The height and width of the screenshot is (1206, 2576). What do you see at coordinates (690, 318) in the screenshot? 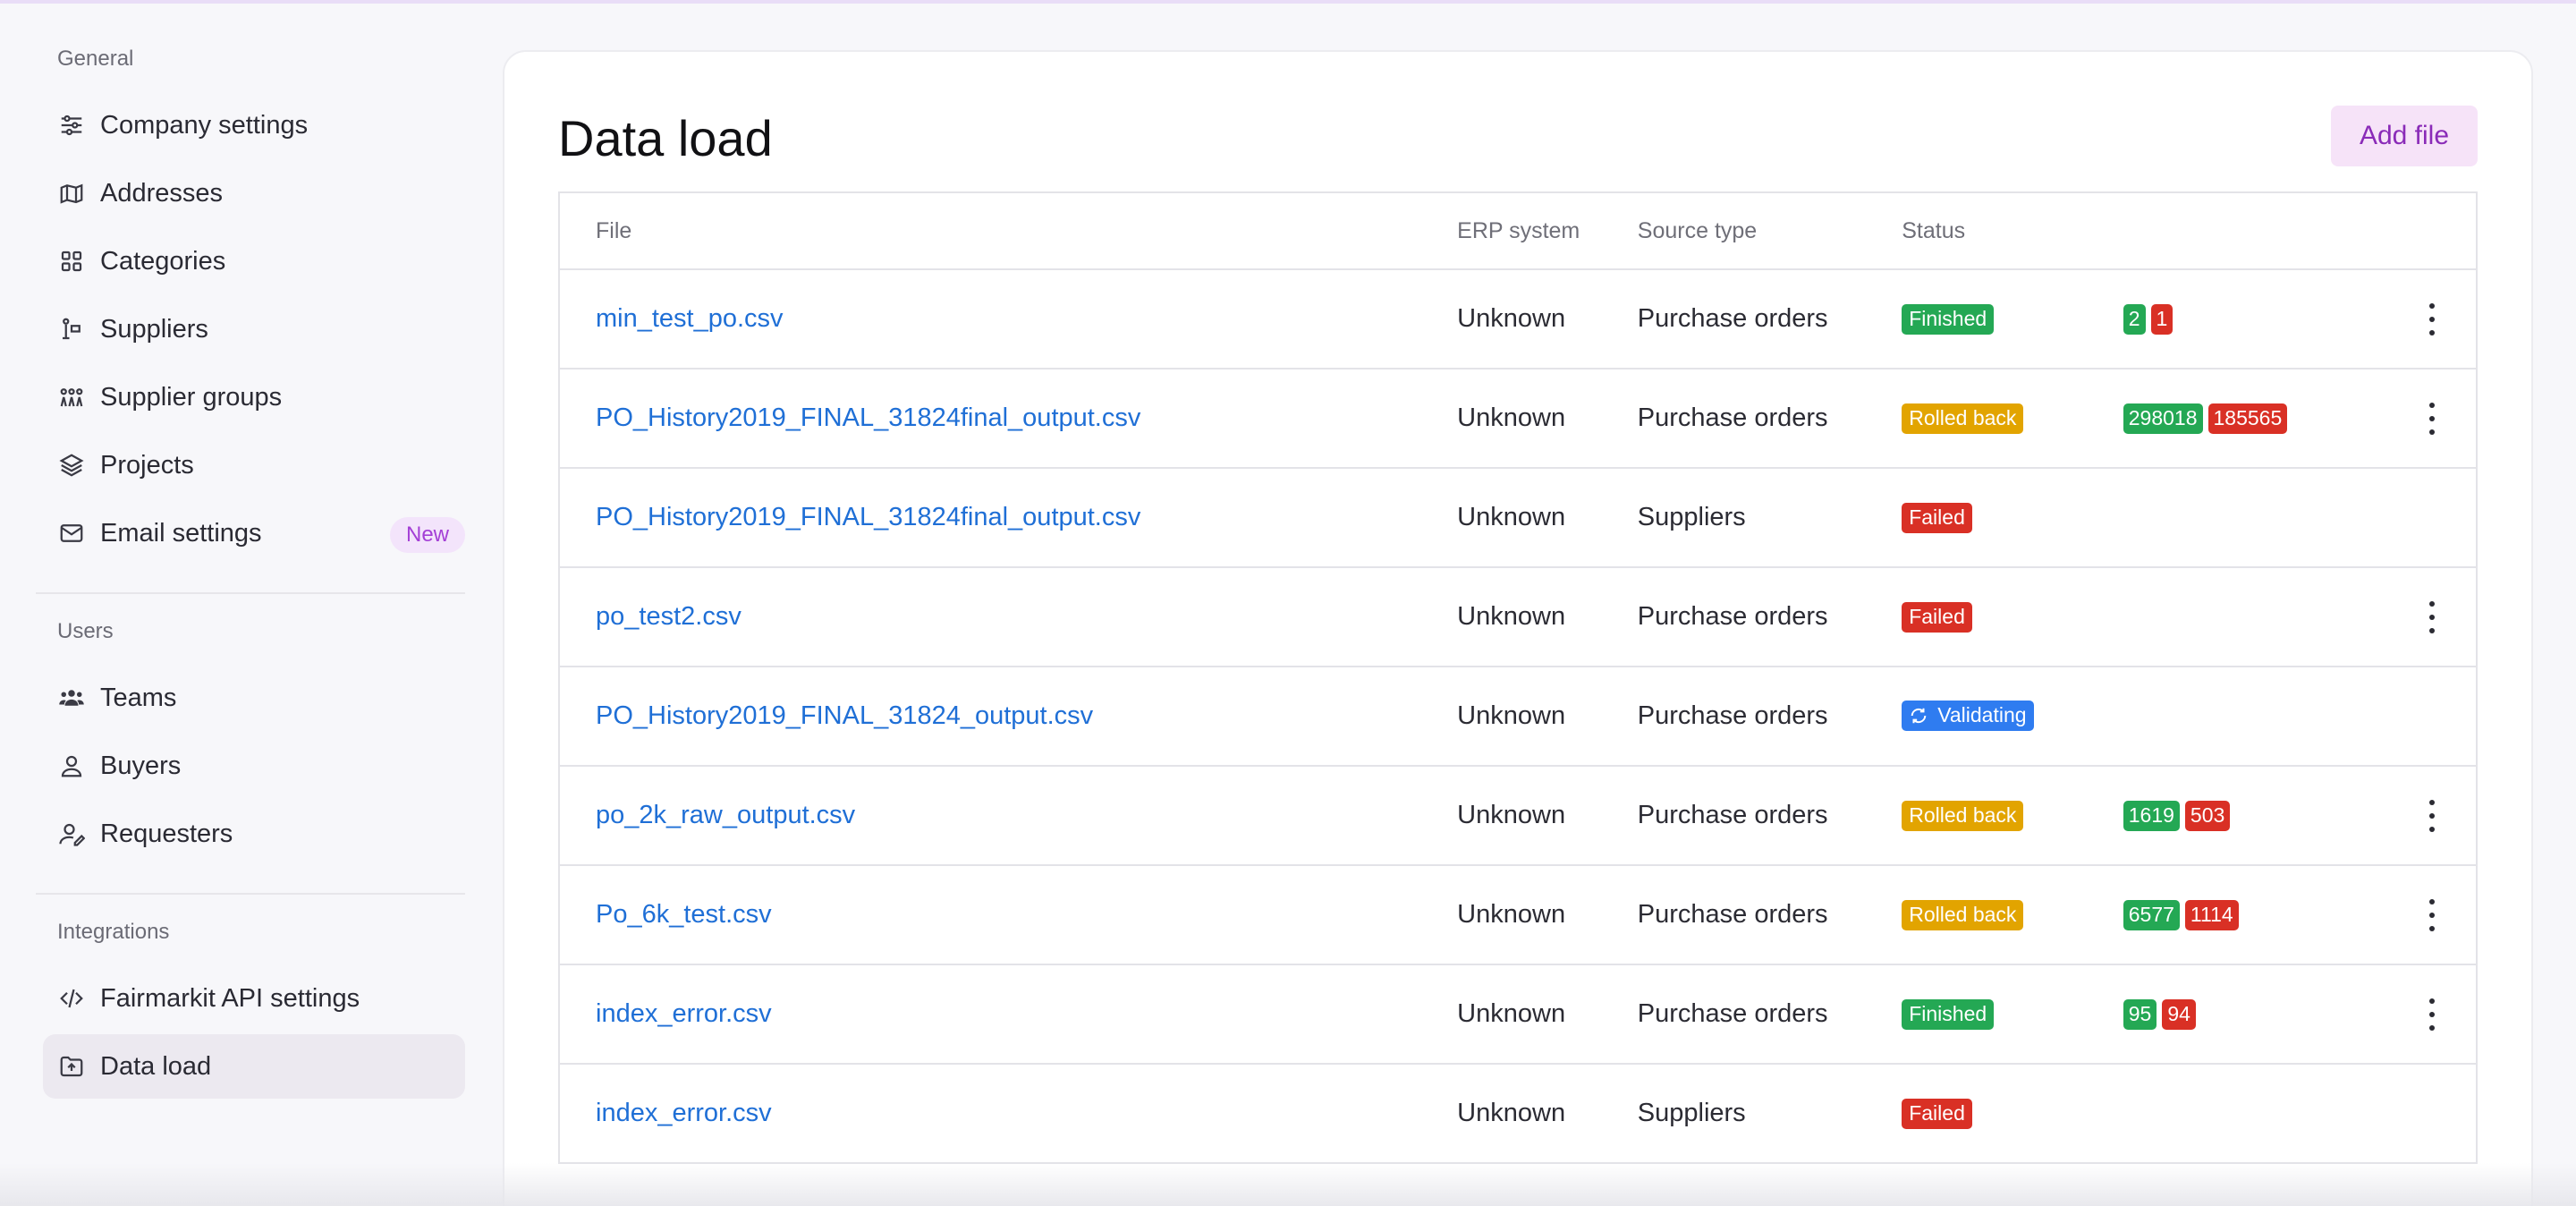
I see `file-link: min_test_po.csv` at bounding box center [690, 318].